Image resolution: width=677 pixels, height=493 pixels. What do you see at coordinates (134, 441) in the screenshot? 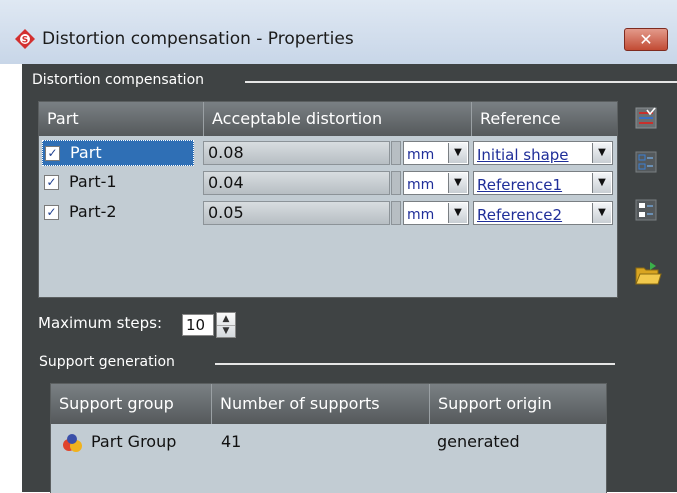
I see `support-group-name: Part Group` at bounding box center [134, 441].